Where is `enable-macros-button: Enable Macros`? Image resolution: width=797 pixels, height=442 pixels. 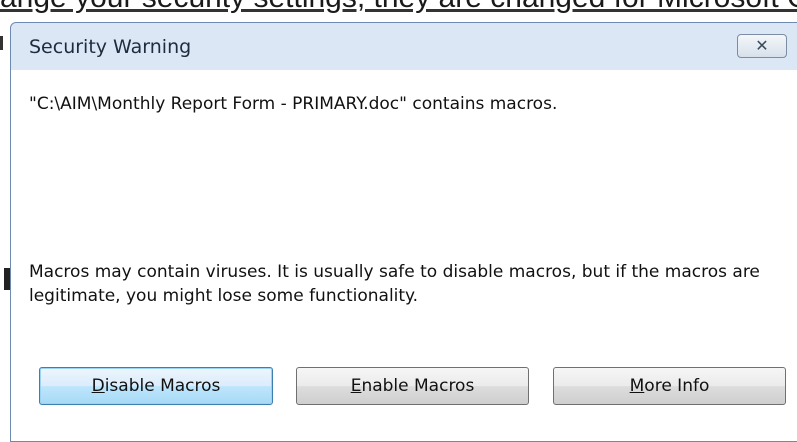
enable-macros-button: Enable Macros is located at coordinates (412, 386).